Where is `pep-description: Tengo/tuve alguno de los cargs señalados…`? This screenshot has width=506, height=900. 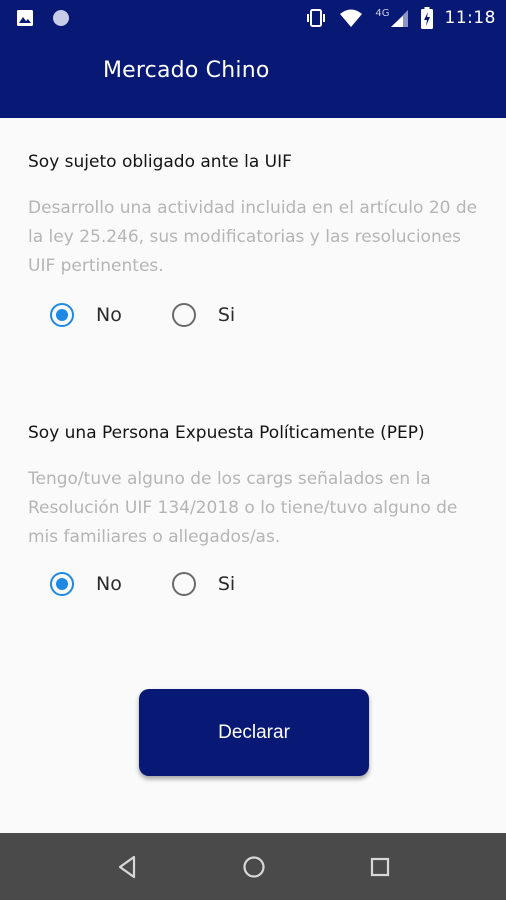 pep-description: Tengo/tuve alguno de los cargs señalados… is located at coordinates (243, 508).